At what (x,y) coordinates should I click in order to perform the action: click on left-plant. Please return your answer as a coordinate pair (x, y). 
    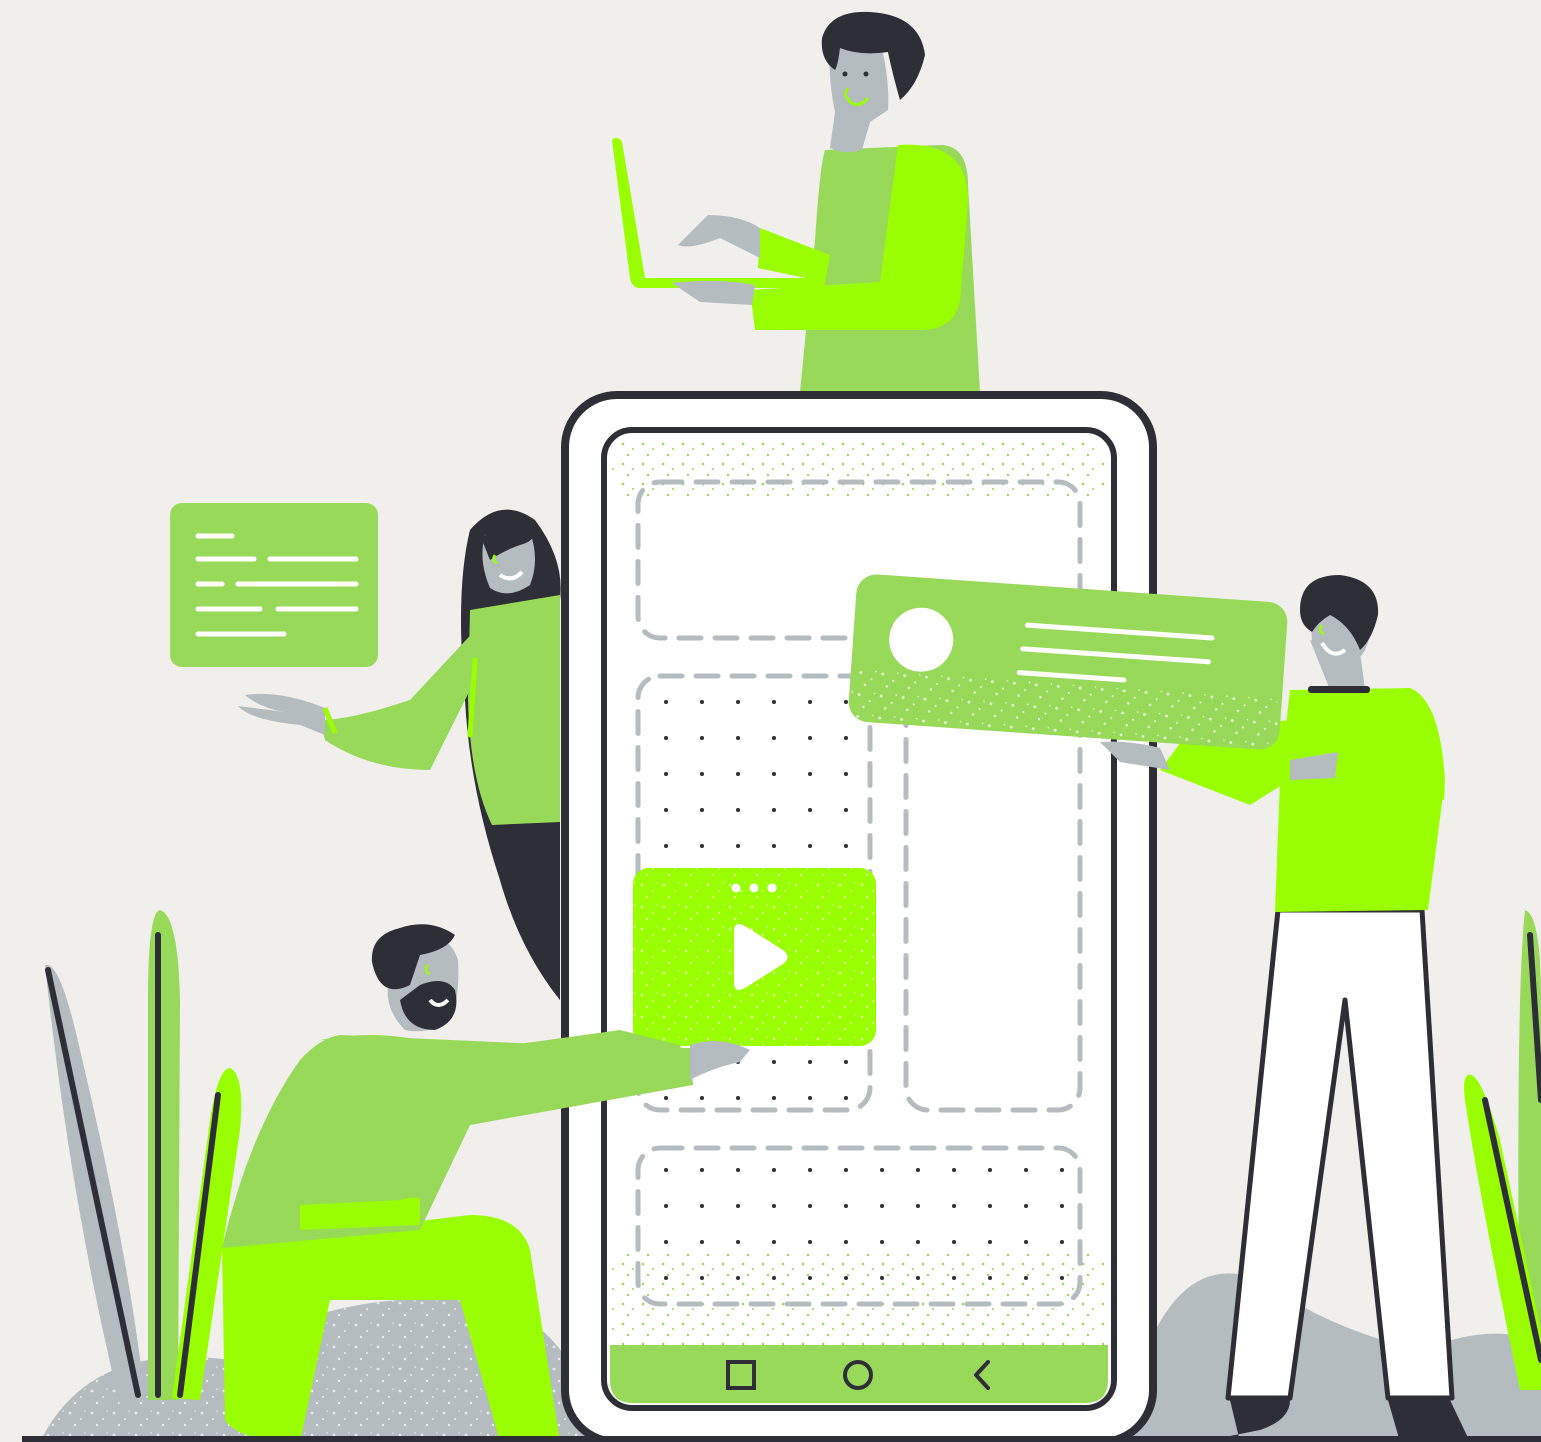
    Looking at the image, I should click on (143, 1157).